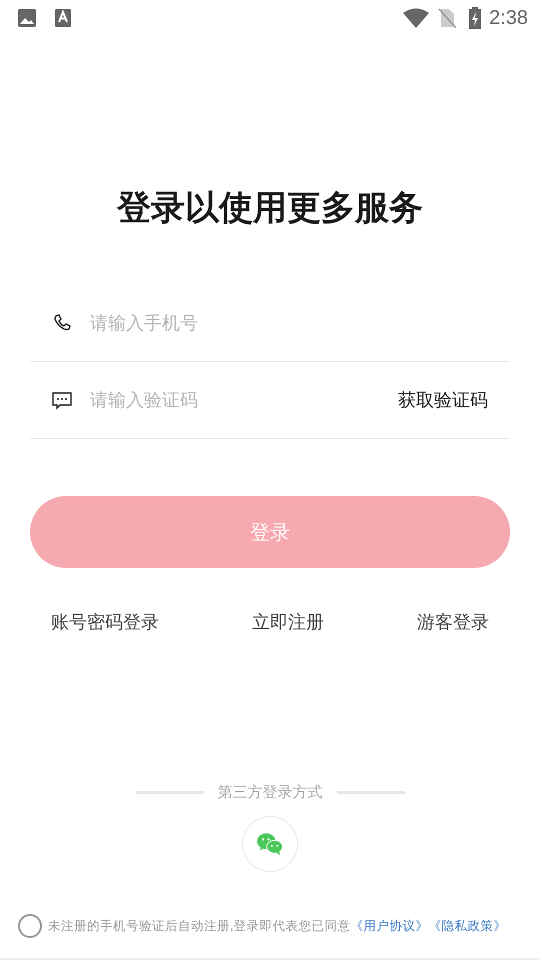  I want to click on message-icon, so click(62, 400).